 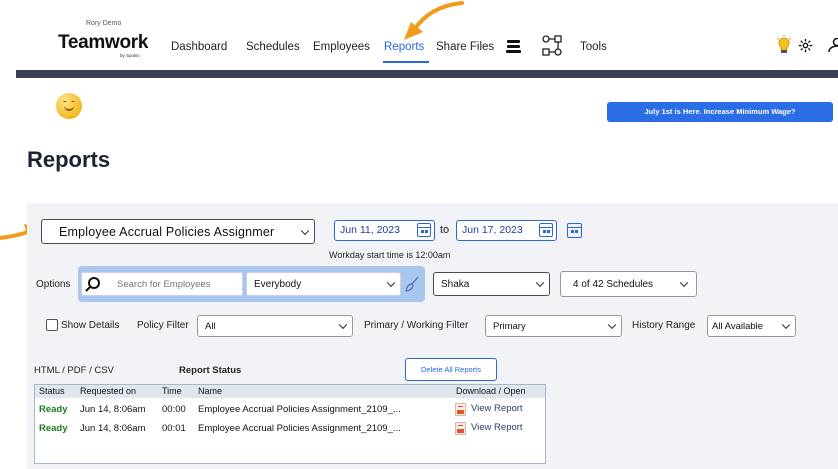 I want to click on end-date-value: Jun 17, 2023, so click(x=492, y=230).